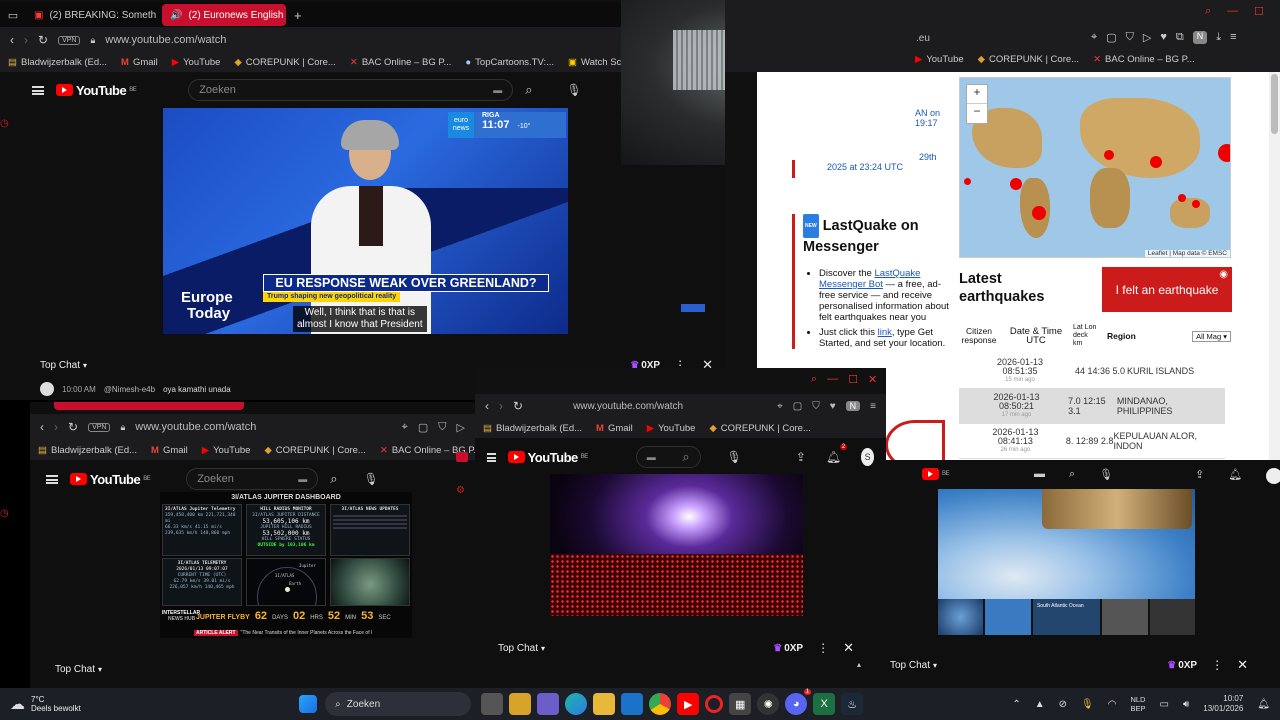 This screenshot has width=1280, height=720. Describe the element at coordinates (1040, 704) in the screenshot. I see `tray-app-icon: ▲` at that location.